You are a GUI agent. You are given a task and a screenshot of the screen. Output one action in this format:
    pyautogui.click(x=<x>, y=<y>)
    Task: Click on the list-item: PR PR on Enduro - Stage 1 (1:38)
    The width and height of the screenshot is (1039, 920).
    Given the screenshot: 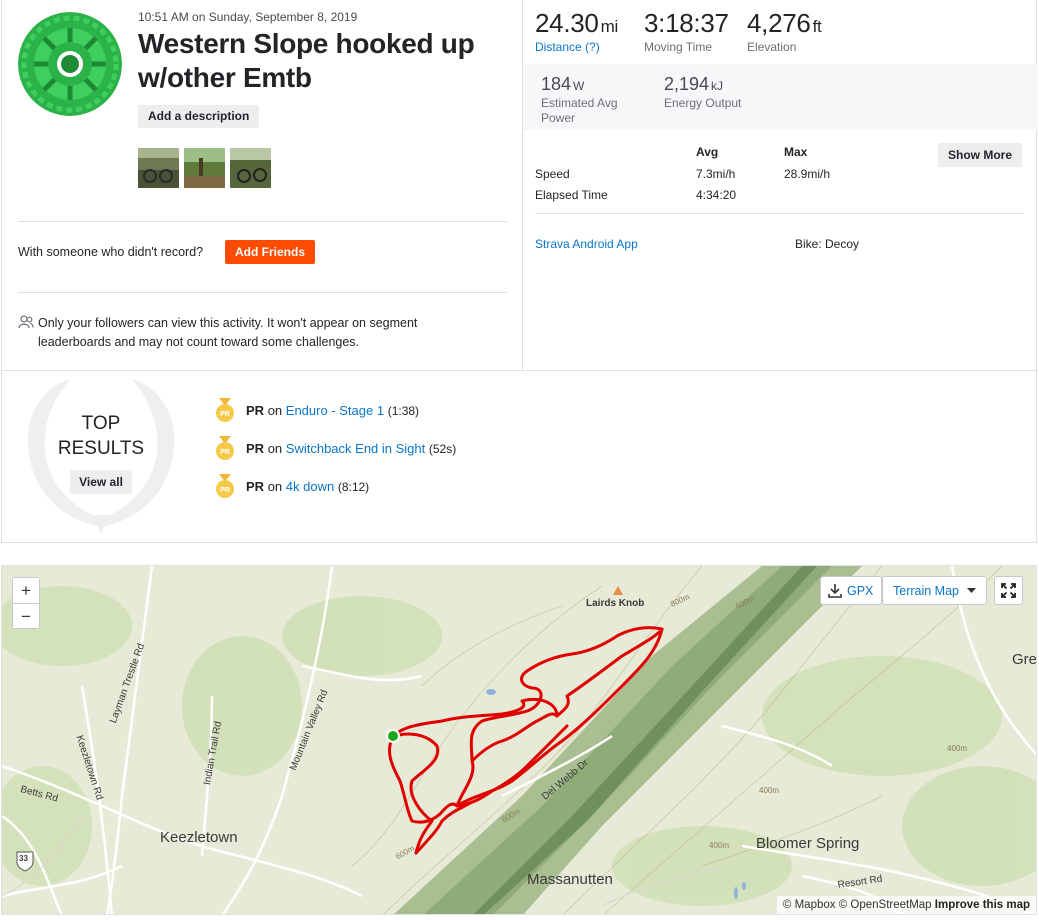 What is the action you would take?
    pyautogui.click(x=335, y=415)
    